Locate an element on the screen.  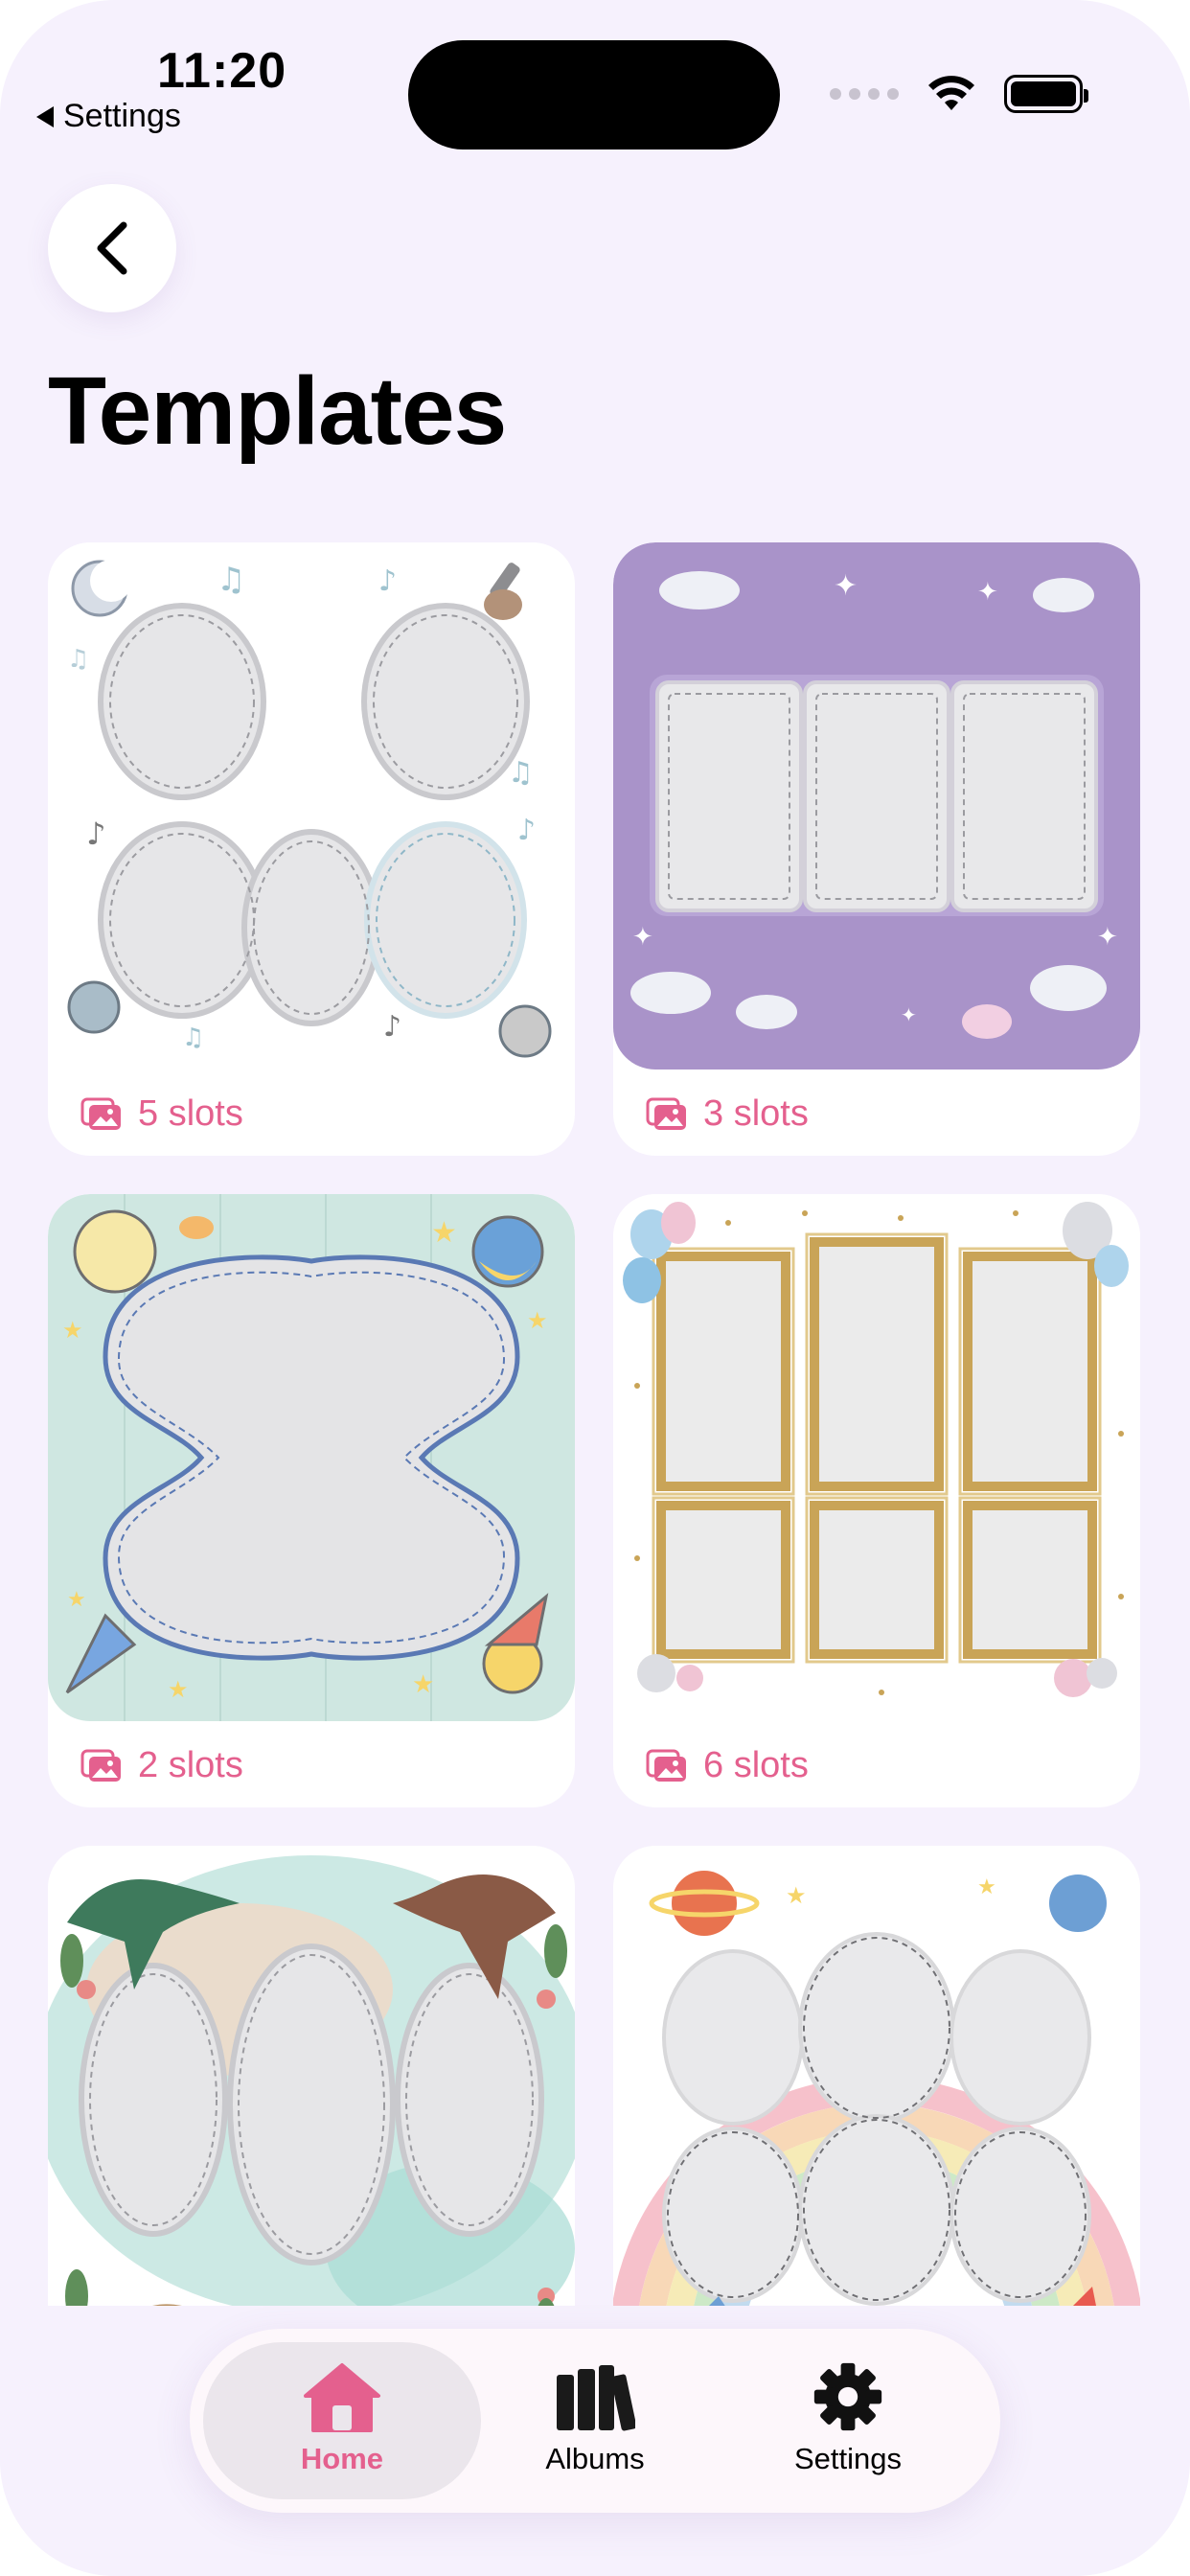
tab-settings: Settings is located at coordinates (848, 2420).